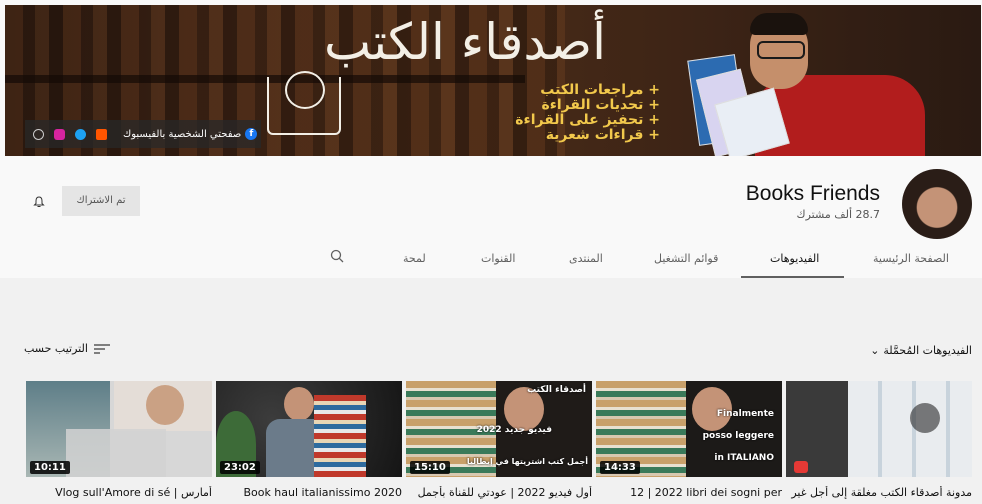  I want to click on section-title: الفيديوهات المُحمَّلة, so click(927, 350).